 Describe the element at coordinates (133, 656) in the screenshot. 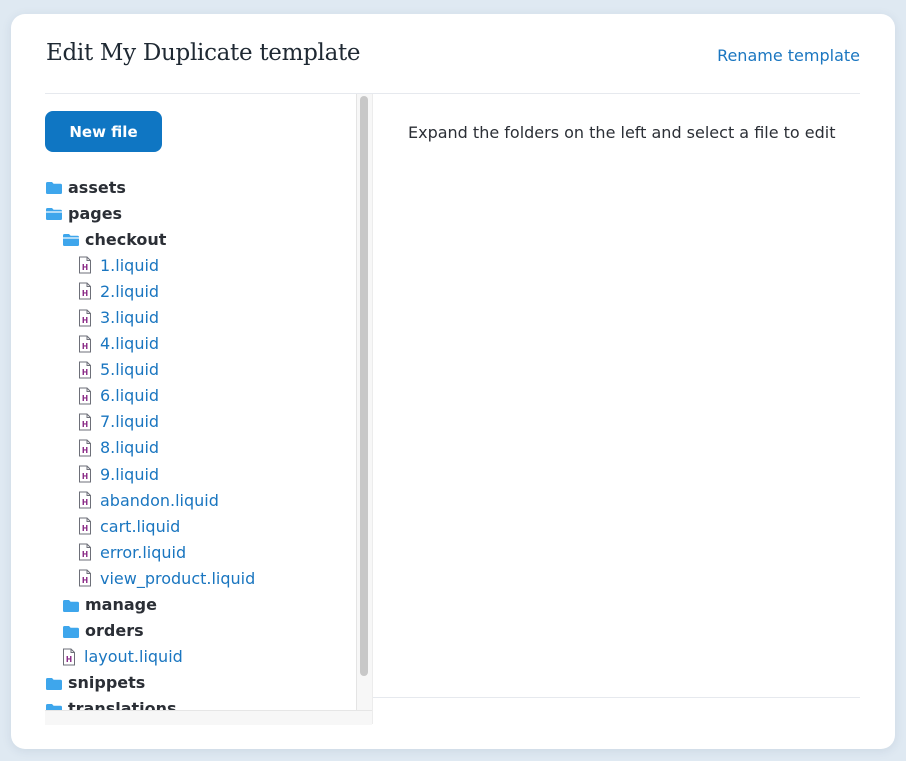

I see `file-label: layout.liquid` at that location.